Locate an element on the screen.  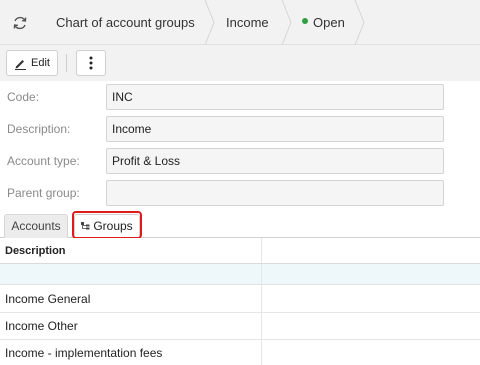
filter-cell-description is located at coordinates (131, 274).